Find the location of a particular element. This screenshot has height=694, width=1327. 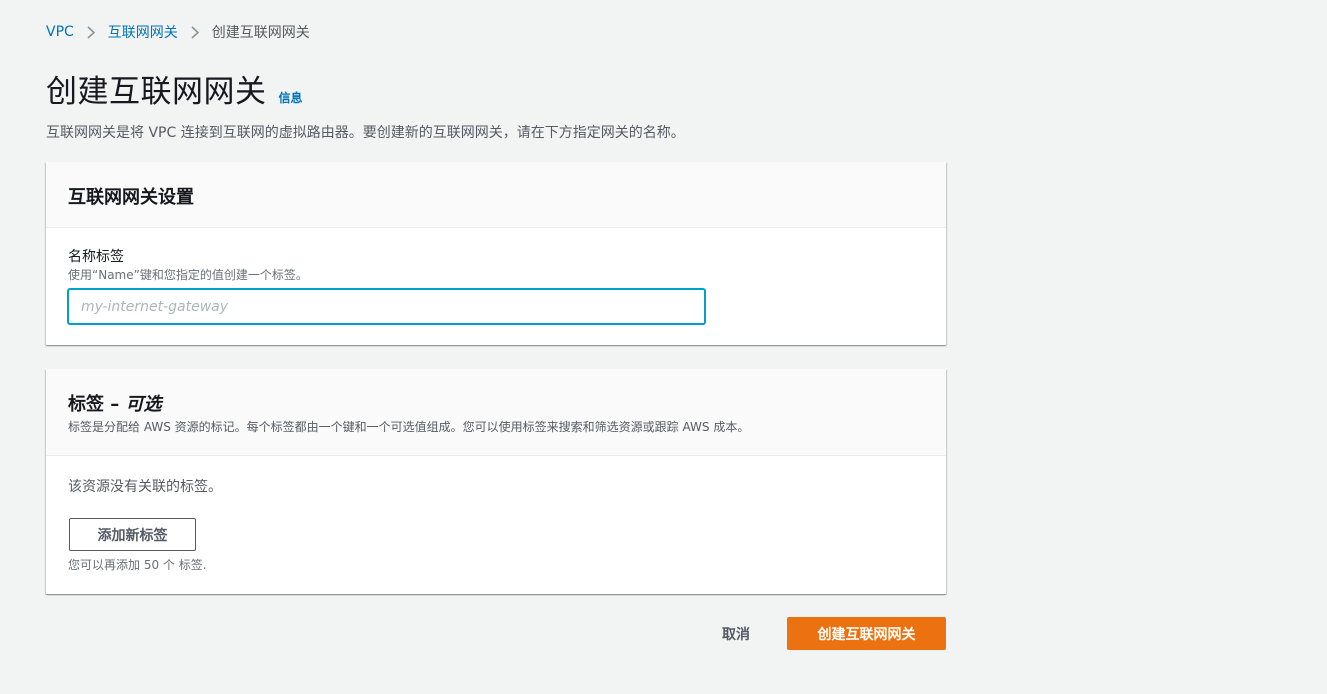

breadcrumb-internet-gateways-link: 互联网网关 is located at coordinates (143, 32).